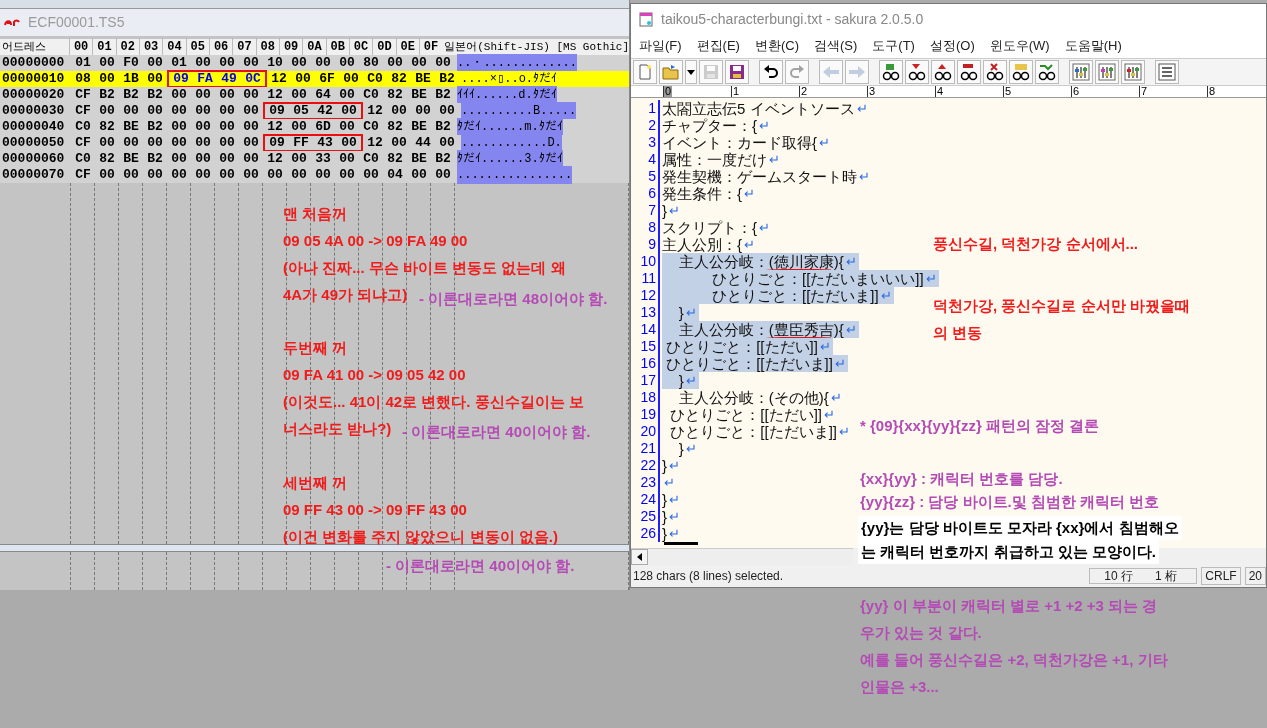 The image size is (1267, 728). What do you see at coordinates (345, 295) in the screenshot?
I see `annotation-line: 4A가 49가 되냐고)` at bounding box center [345, 295].